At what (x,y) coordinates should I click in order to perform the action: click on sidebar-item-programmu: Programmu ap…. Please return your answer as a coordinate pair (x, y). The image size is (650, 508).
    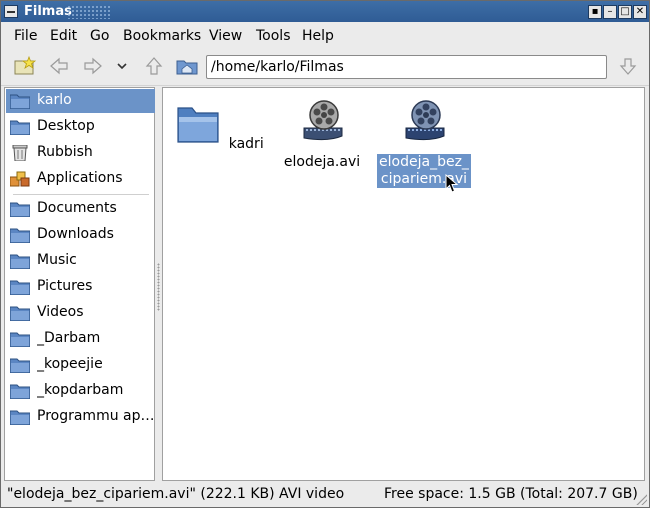
    Looking at the image, I should click on (80, 417).